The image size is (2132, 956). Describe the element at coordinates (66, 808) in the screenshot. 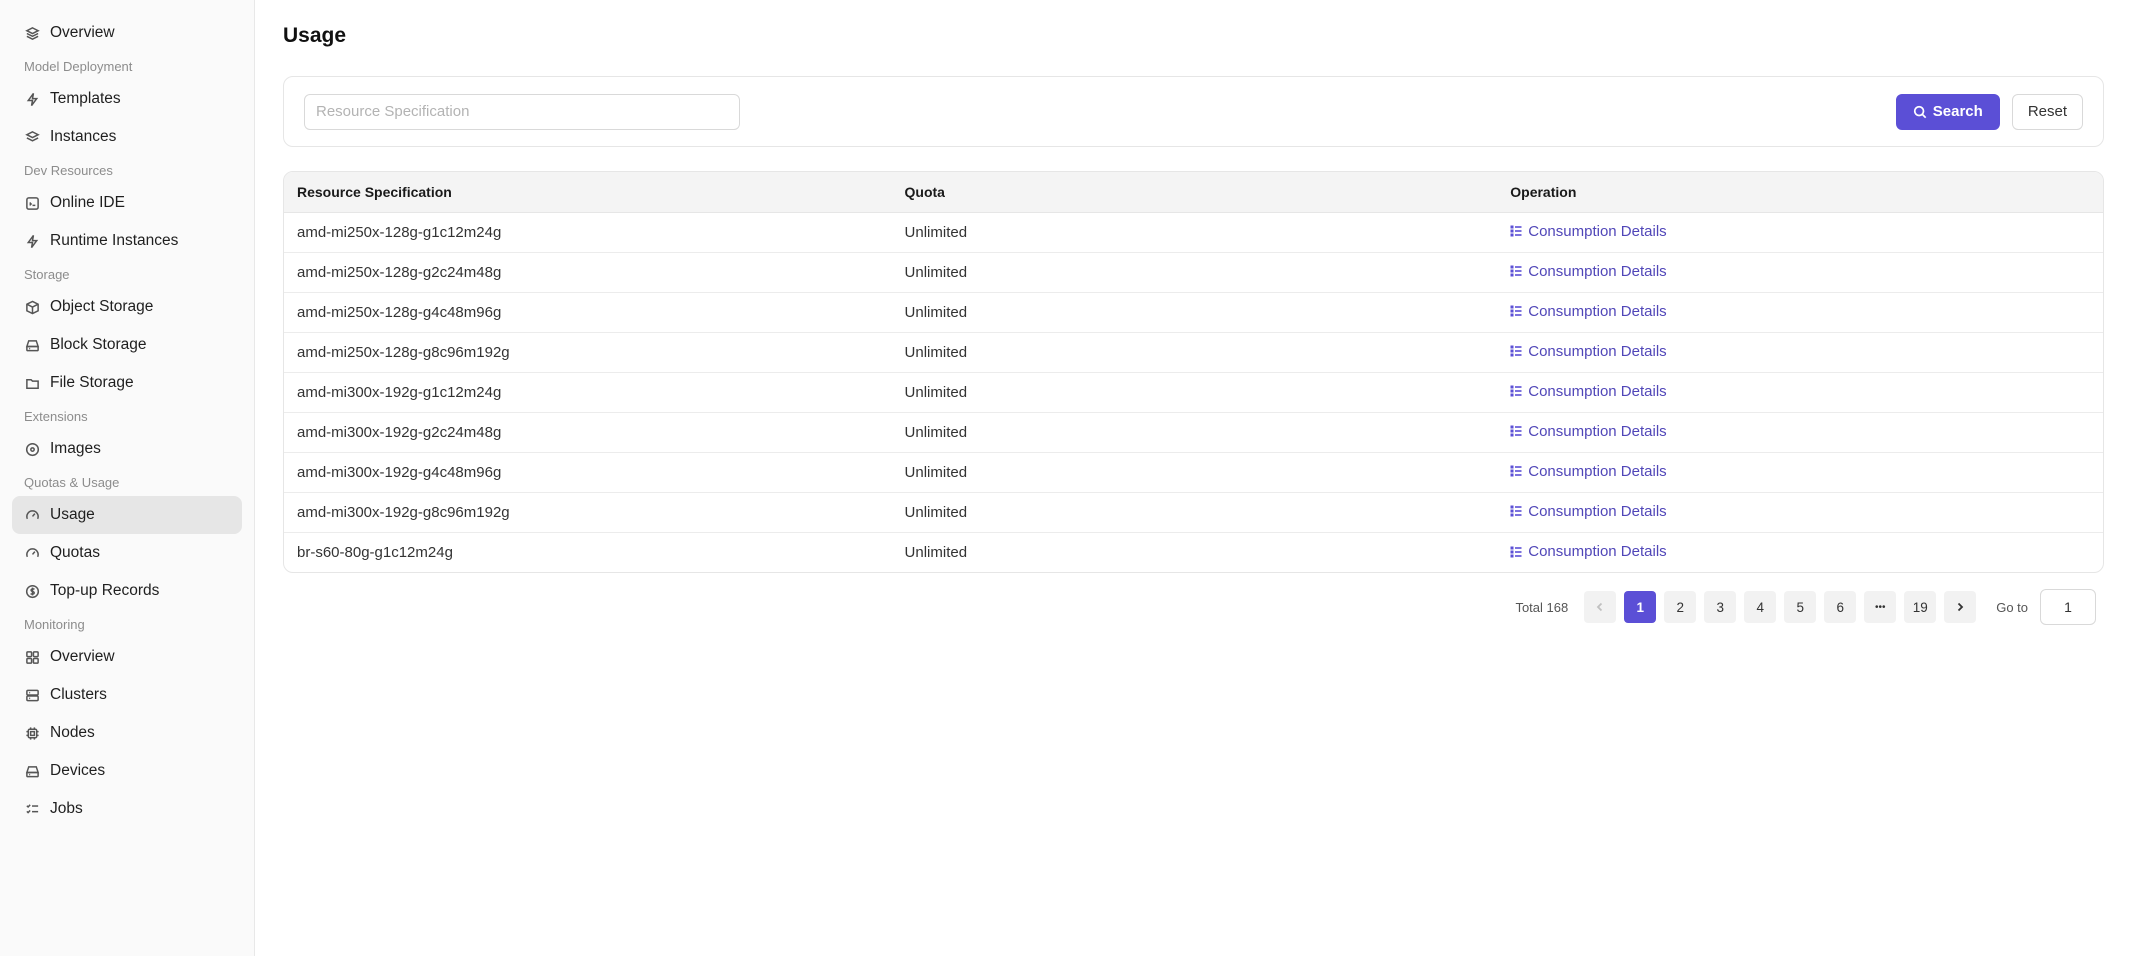

I see `sidebar-item-label: Jobs` at that location.